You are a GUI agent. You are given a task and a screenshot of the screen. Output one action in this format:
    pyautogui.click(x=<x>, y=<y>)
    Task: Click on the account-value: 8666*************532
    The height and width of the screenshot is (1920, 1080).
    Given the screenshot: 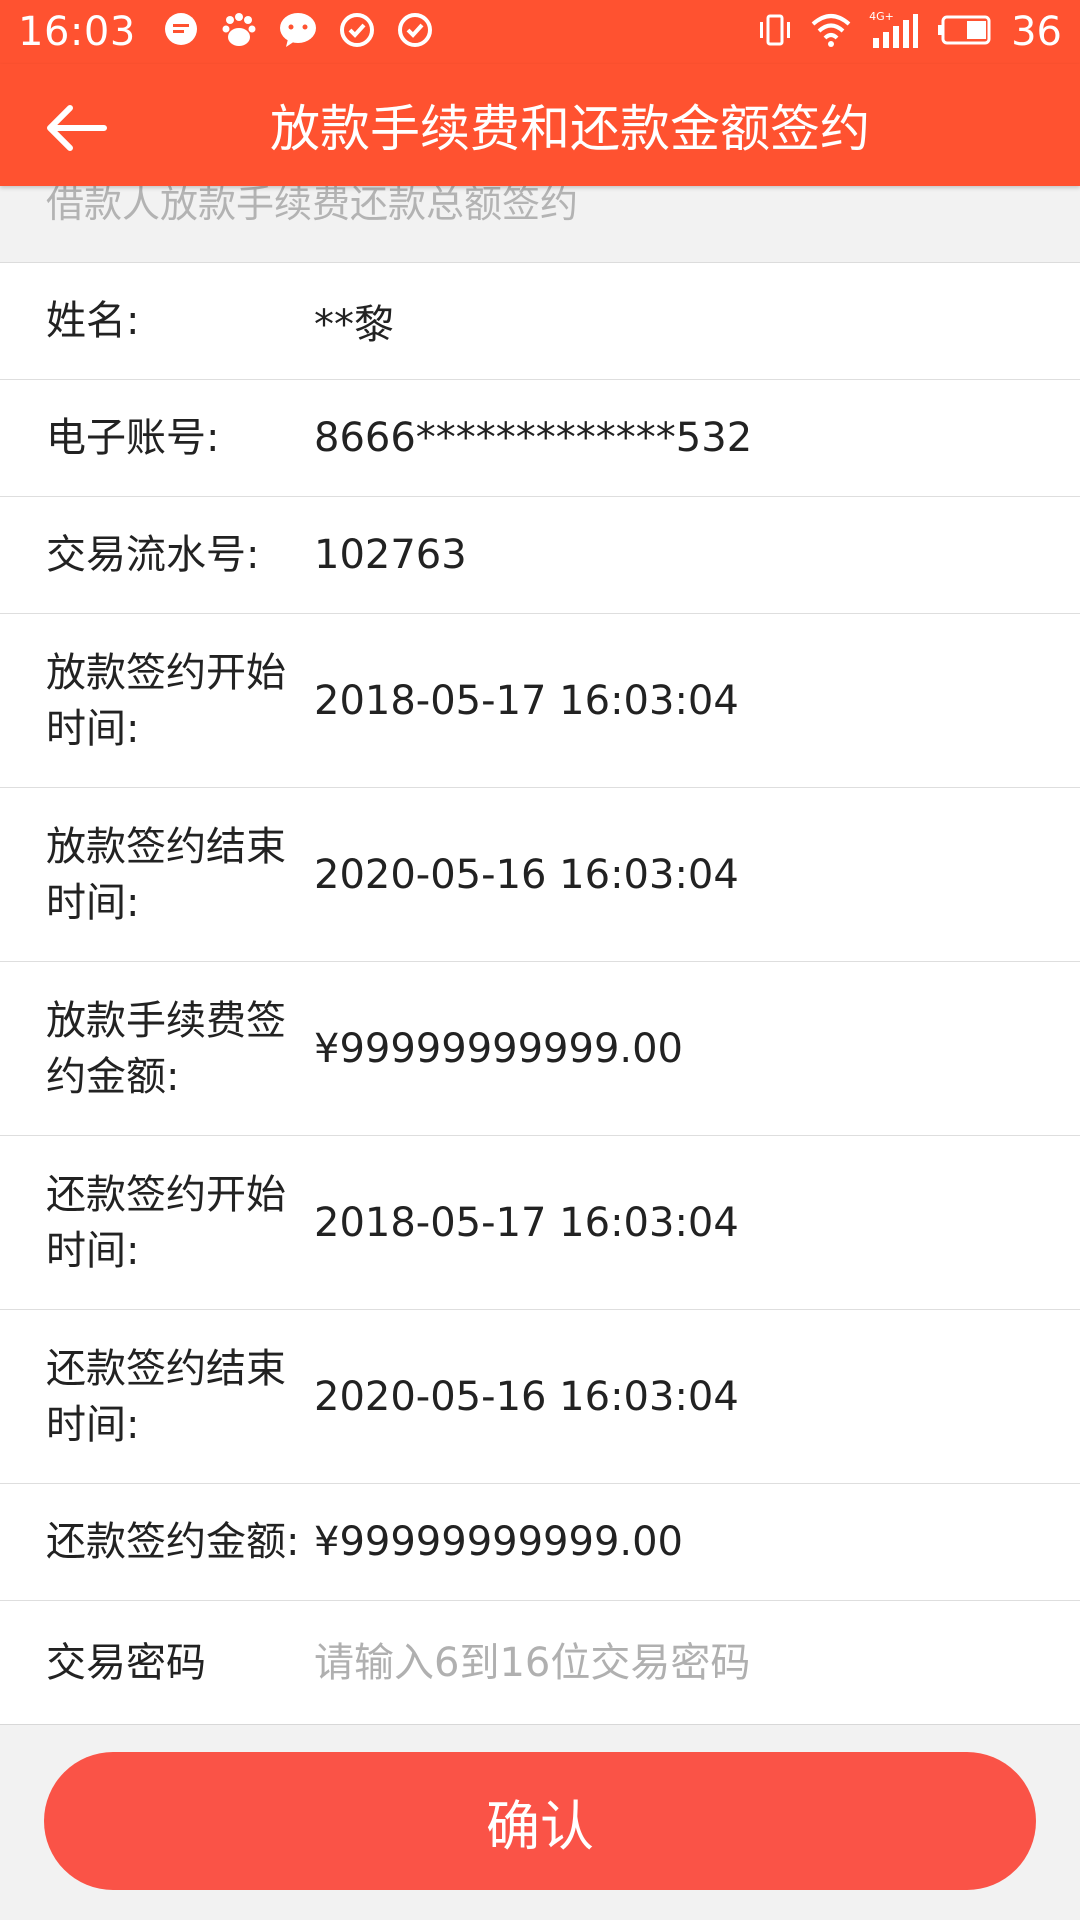 What is the action you would take?
    pyautogui.click(x=533, y=438)
    